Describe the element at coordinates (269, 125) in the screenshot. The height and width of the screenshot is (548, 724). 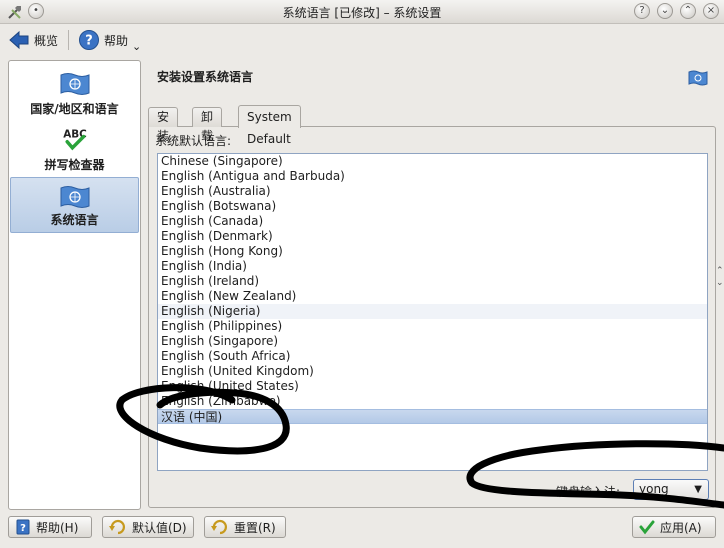
I see `tab-system-default: System Default` at that location.